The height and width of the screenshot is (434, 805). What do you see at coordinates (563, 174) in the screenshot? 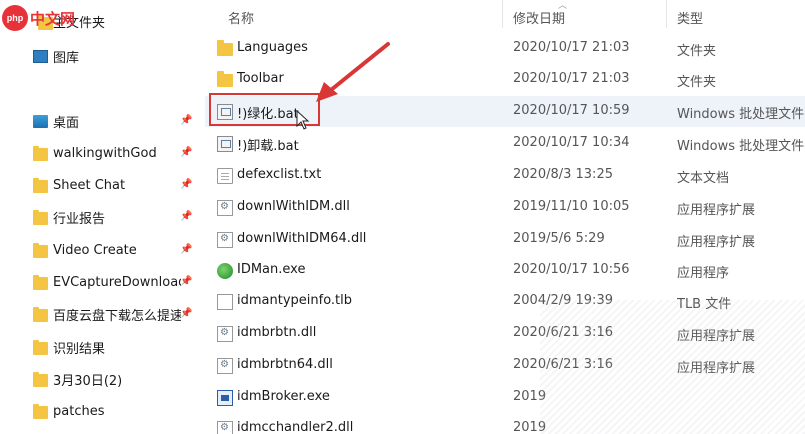
I see `file-date: 2020/8/3 13:25` at bounding box center [563, 174].